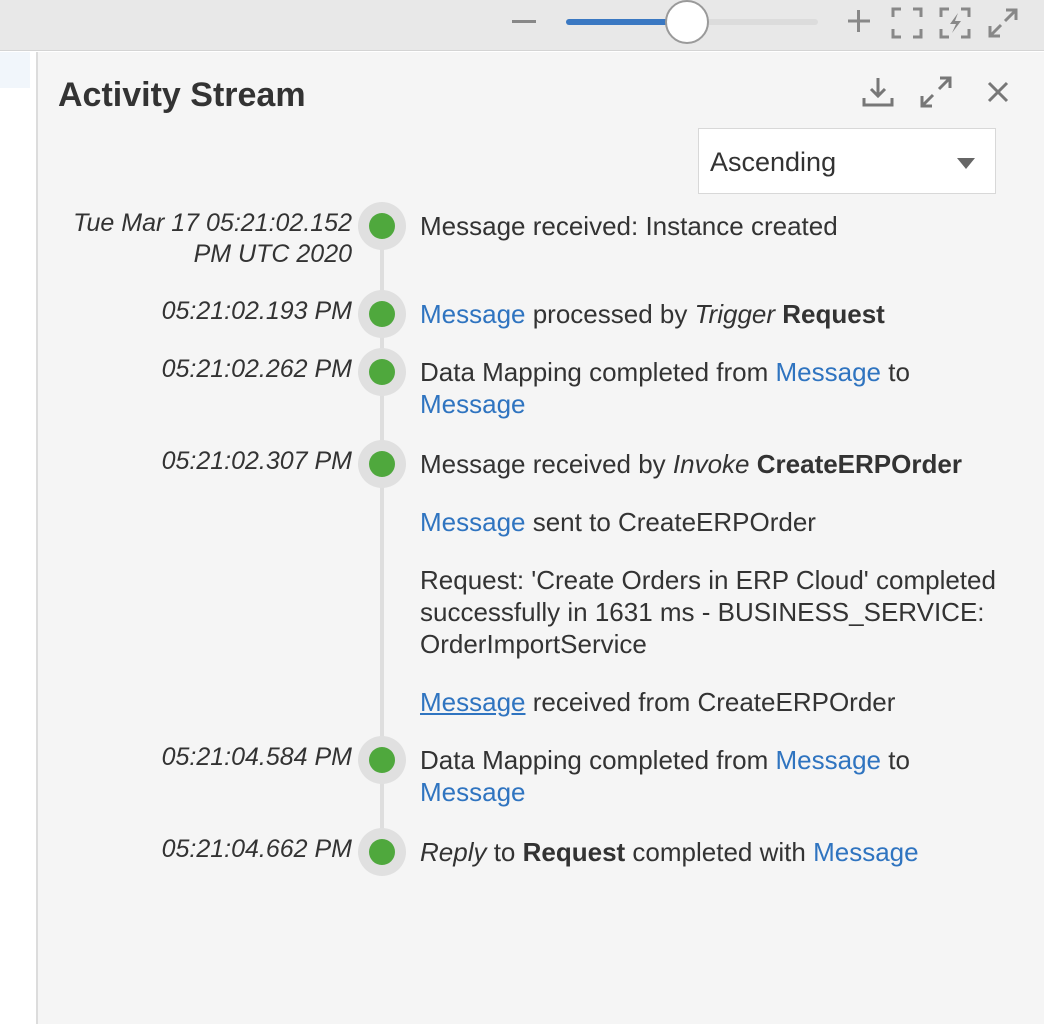 Image resolution: width=1044 pixels, height=1024 pixels. What do you see at coordinates (212, 238) in the screenshot?
I see `entry-timestamp: Tue Mar 17 05:21:02.152 PM UTC 2020` at bounding box center [212, 238].